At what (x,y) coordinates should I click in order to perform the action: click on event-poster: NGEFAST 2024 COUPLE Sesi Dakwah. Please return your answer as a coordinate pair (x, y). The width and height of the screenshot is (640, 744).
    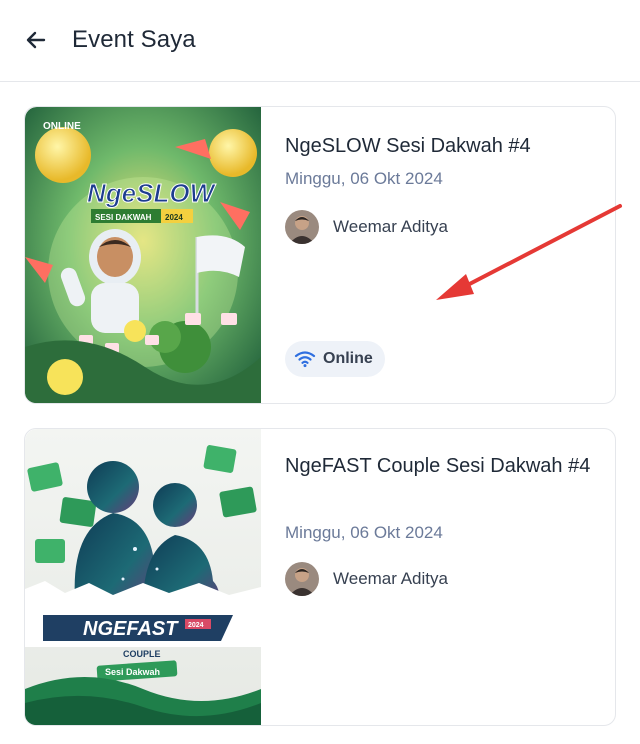
    Looking at the image, I should click on (143, 577).